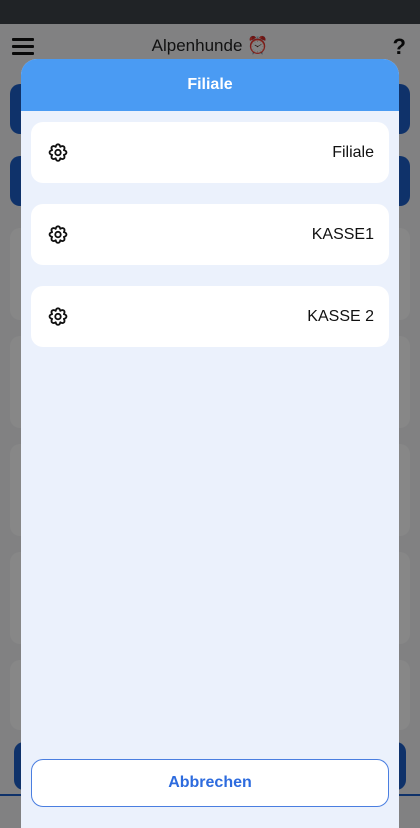  What do you see at coordinates (210, 234) in the screenshot?
I see `list-item-kasse1: KASSE1` at bounding box center [210, 234].